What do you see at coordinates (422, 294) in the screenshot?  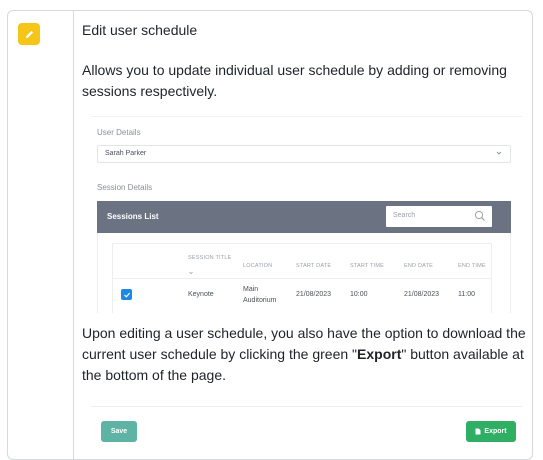 I see `cell-end-date: 21/08/2023` at bounding box center [422, 294].